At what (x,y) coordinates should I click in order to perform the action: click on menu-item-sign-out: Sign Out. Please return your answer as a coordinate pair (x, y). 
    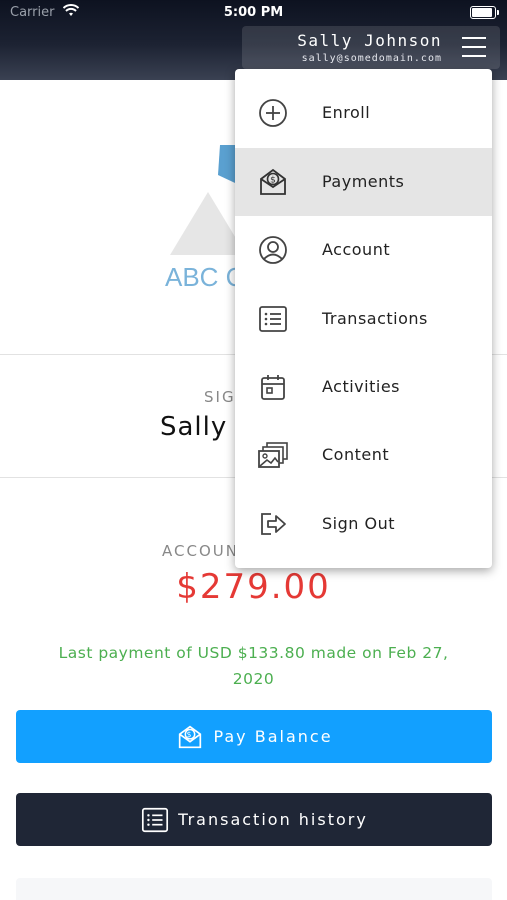
    Looking at the image, I should click on (363, 524).